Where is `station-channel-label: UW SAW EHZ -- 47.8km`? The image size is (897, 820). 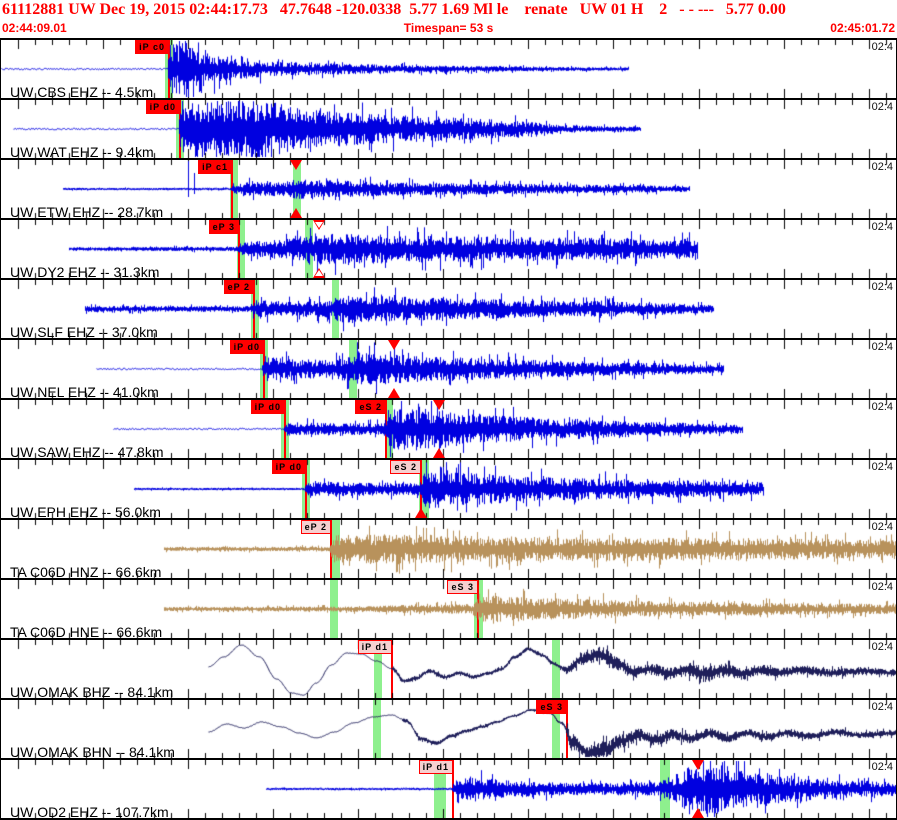
station-channel-label: UW SAW EHZ -- 47.8km is located at coordinates (87, 451).